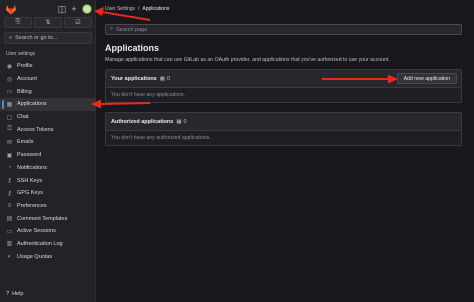 The height and width of the screenshot is (302, 474). What do you see at coordinates (48, 91) in the screenshot?
I see `sidebar-item-billing: ▭ Billing` at bounding box center [48, 91].